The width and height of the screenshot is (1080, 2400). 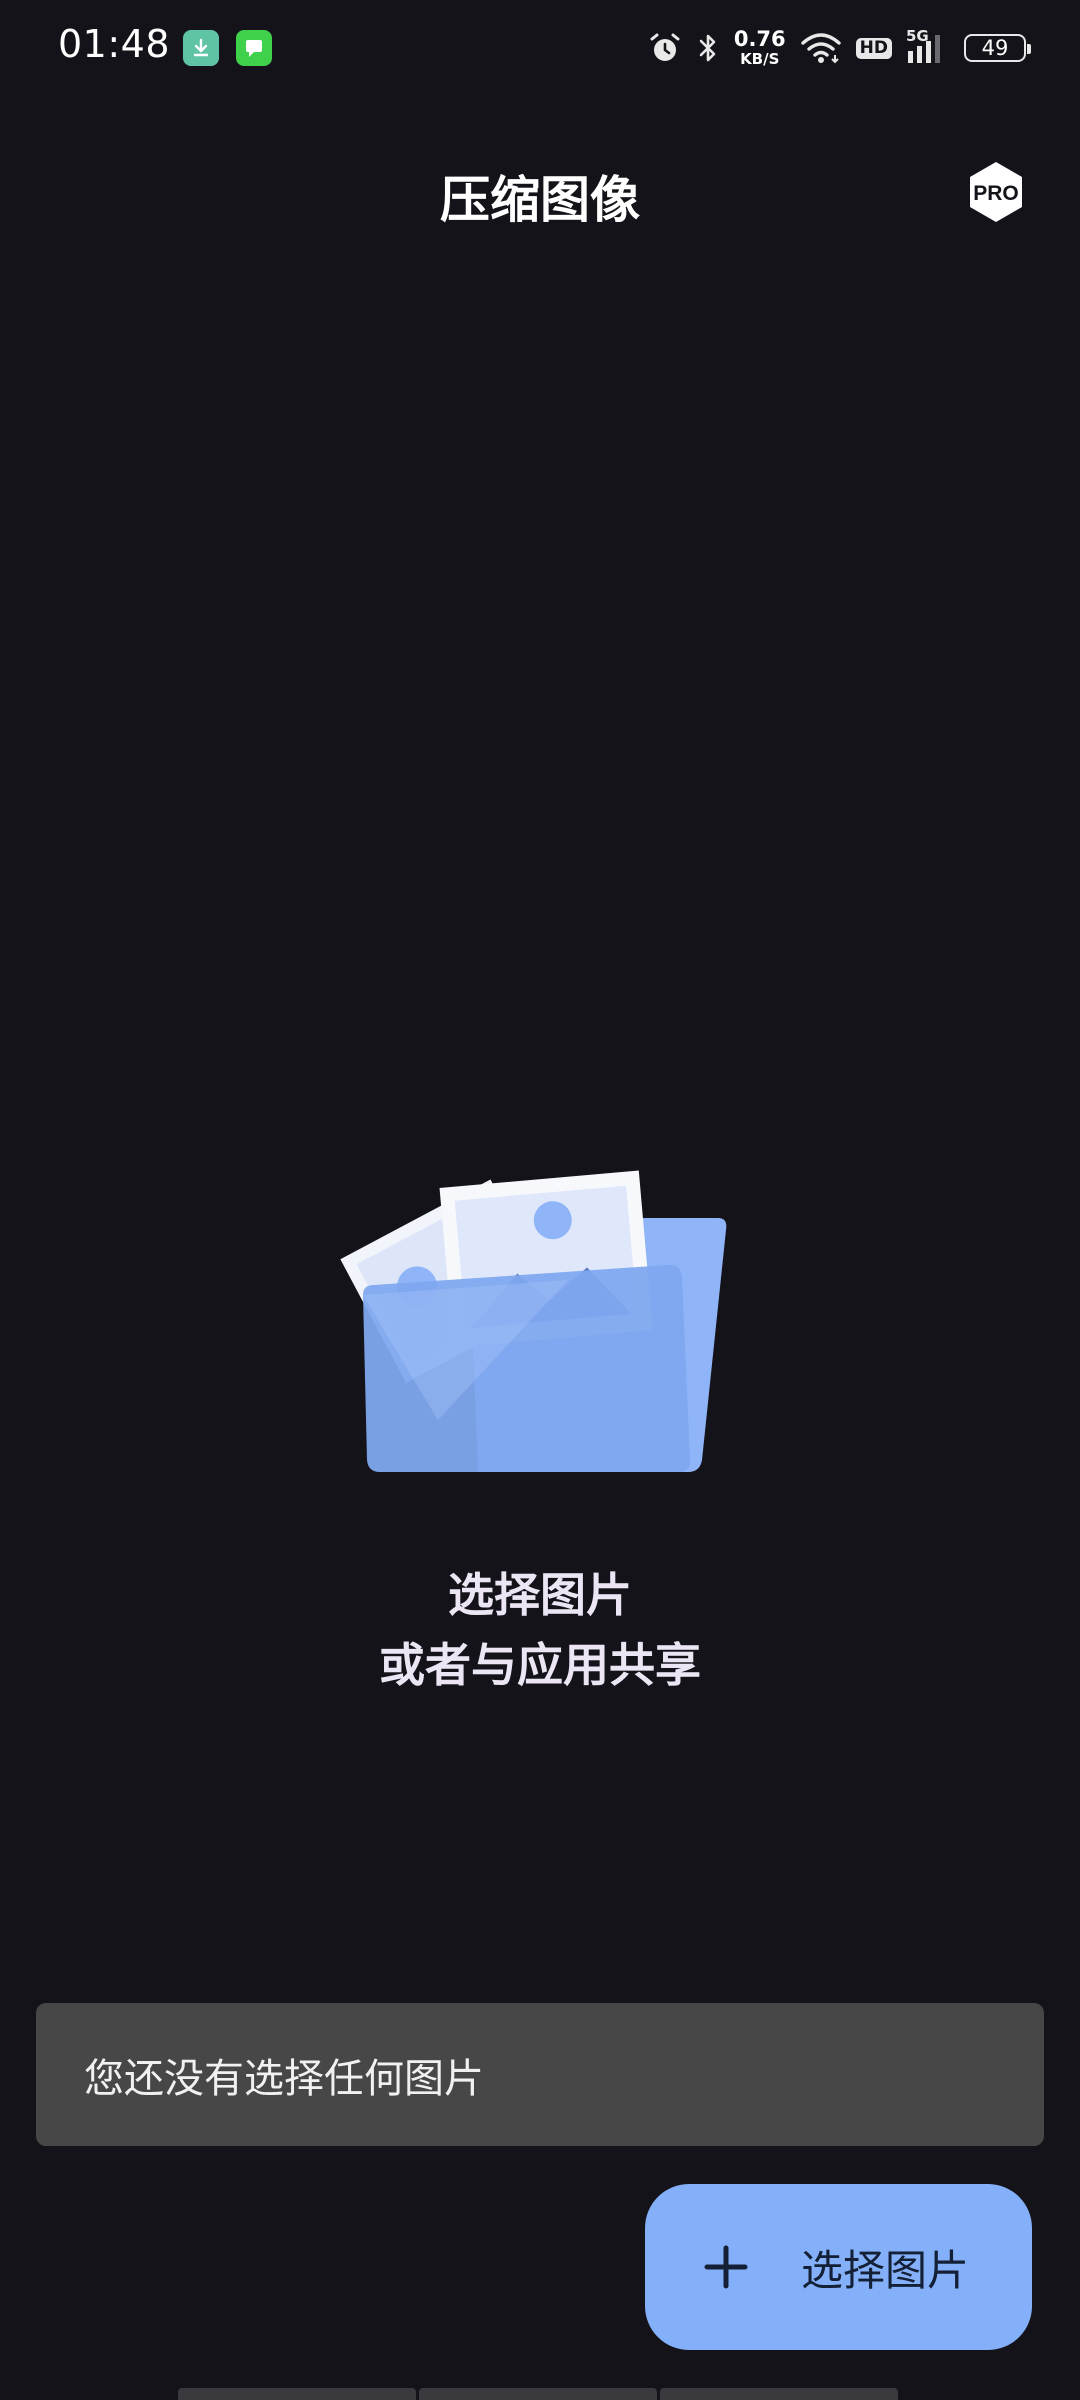 I want to click on net-speed-value: 0.76, so click(x=759, y=39).